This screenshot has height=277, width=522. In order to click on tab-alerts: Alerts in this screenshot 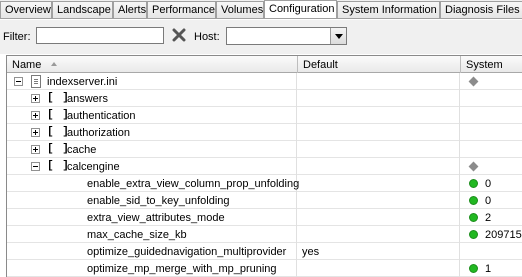, I will do `click(130, 9)`.